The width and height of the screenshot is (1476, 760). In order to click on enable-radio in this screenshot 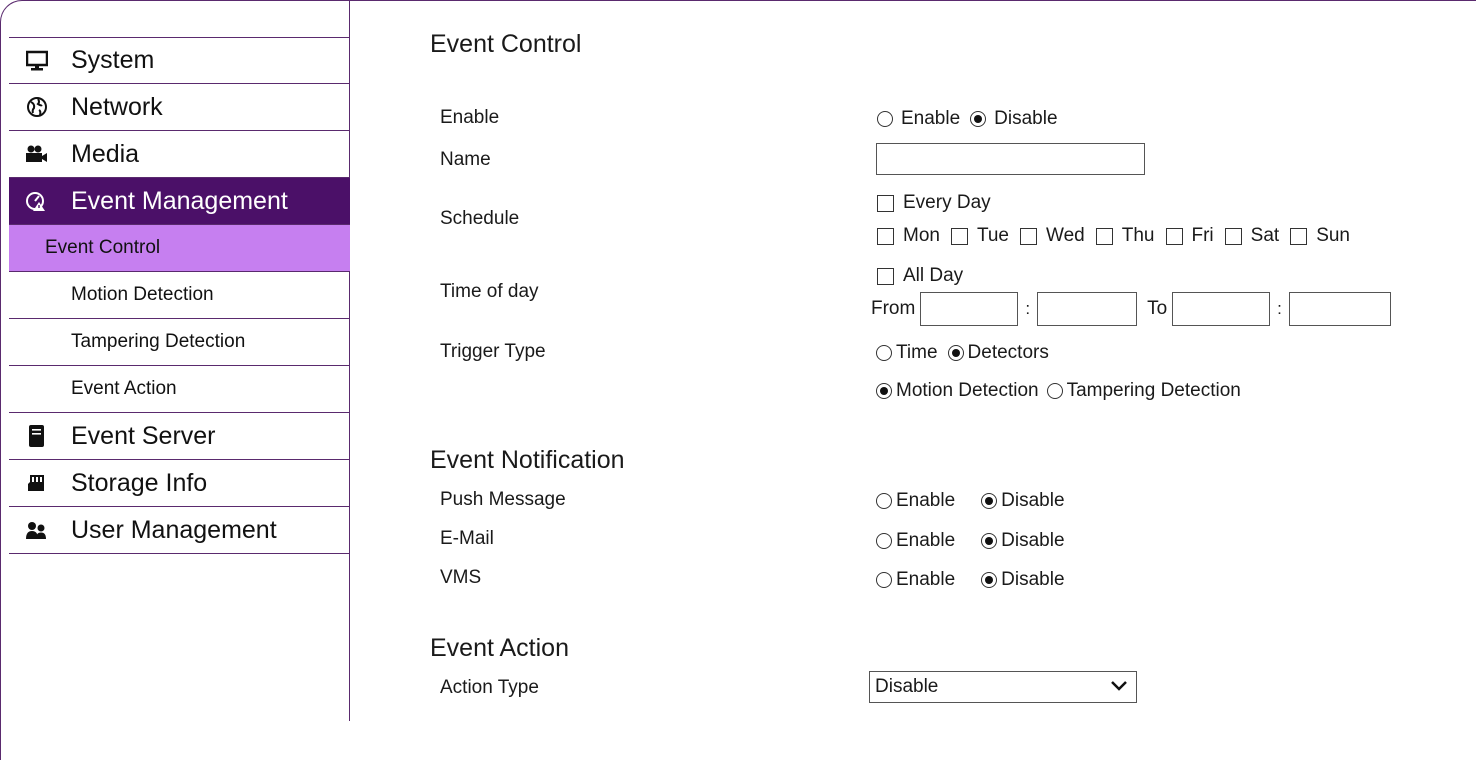, I will do `click(885, 119)`.